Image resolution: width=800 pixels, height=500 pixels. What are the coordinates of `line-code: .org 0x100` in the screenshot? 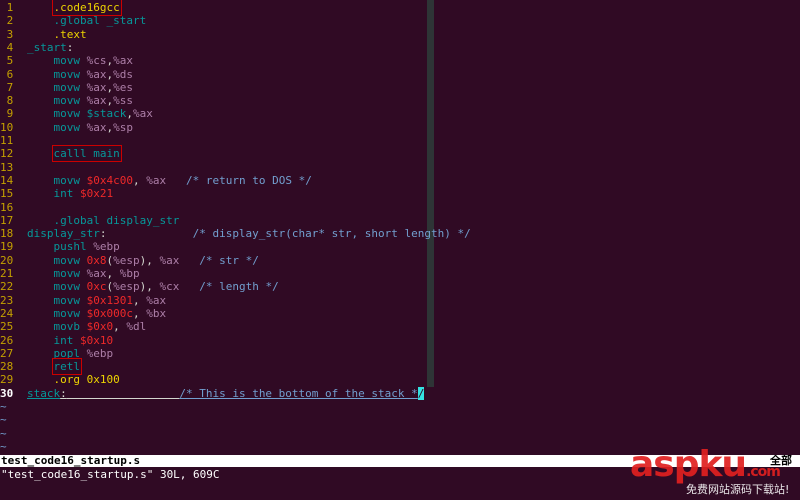 It's located at (73, 379).